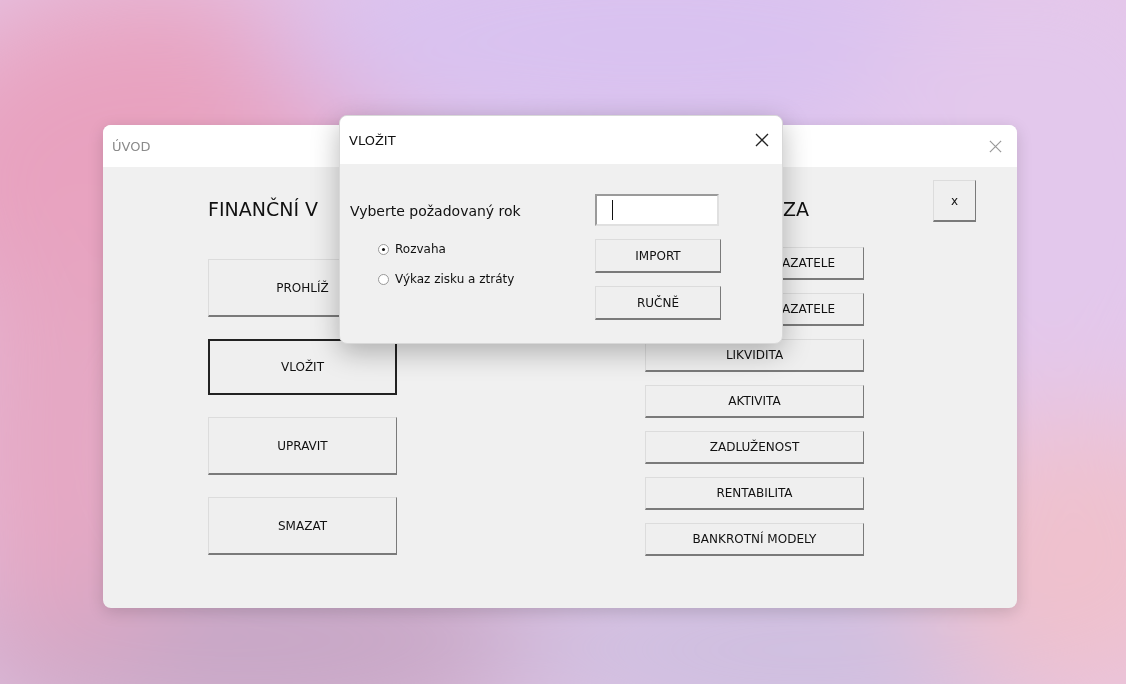  Describe the element at coordinates (754, 401) in the screenshot. I see `analysis-button: AKTIVITA` at that location.